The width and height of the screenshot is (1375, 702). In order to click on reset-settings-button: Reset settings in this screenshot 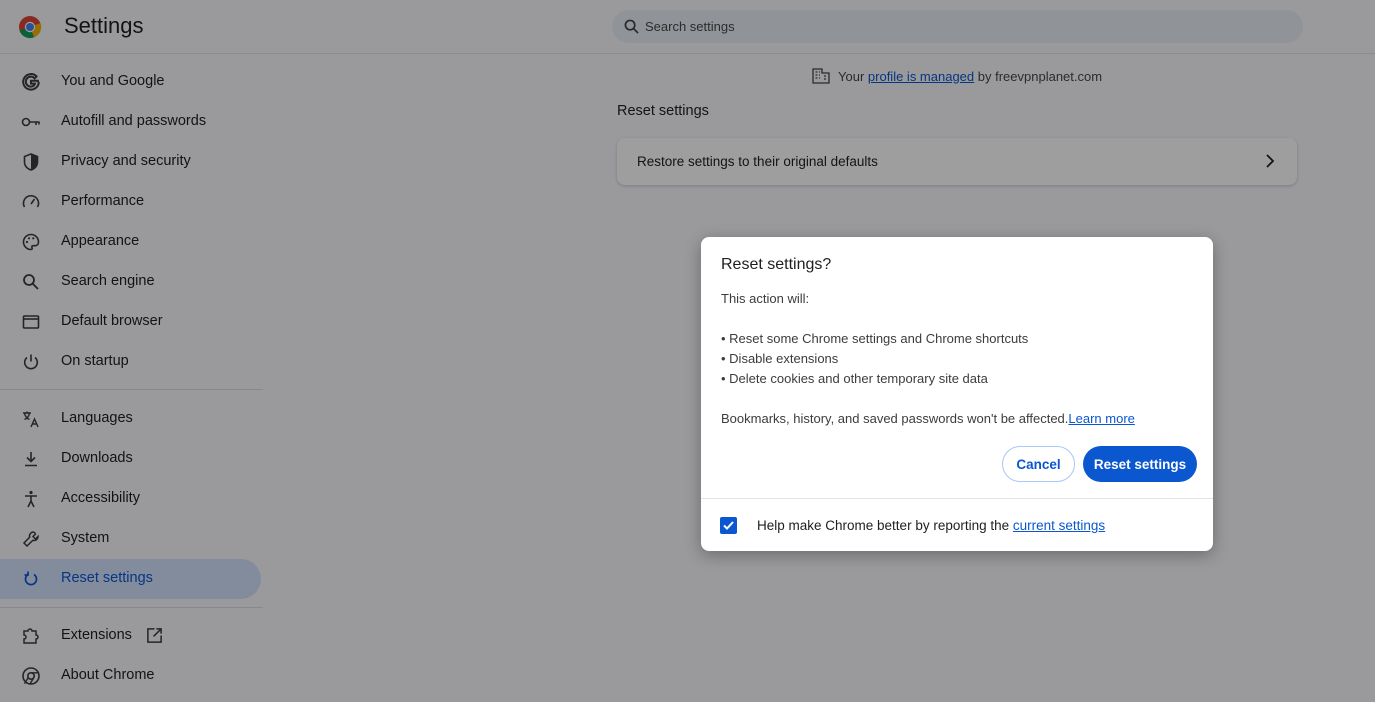, I will do `click(1140, 464)`.